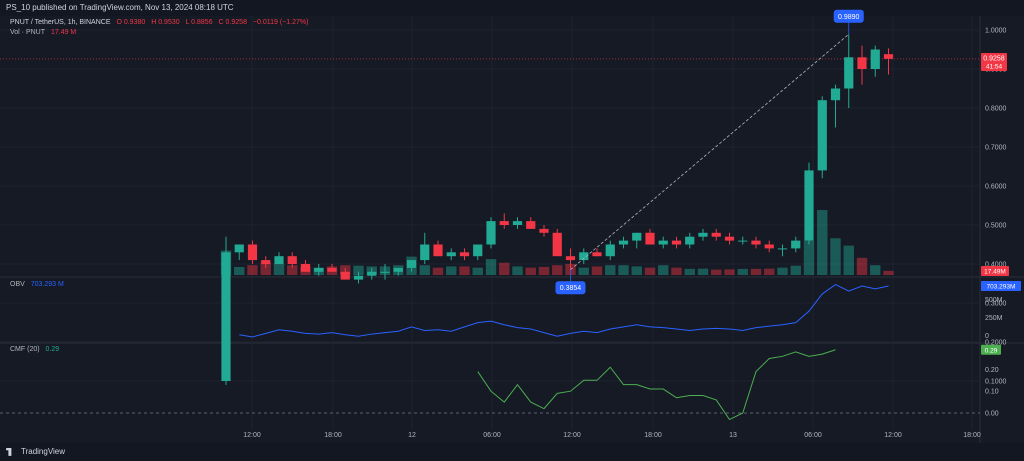 This screenshot has width=1024, height=461. What do you see at coordinates (27, 32) in the screenshot?
I see `volume-label: Vol · PNUT` at bounding box center [27, 32].